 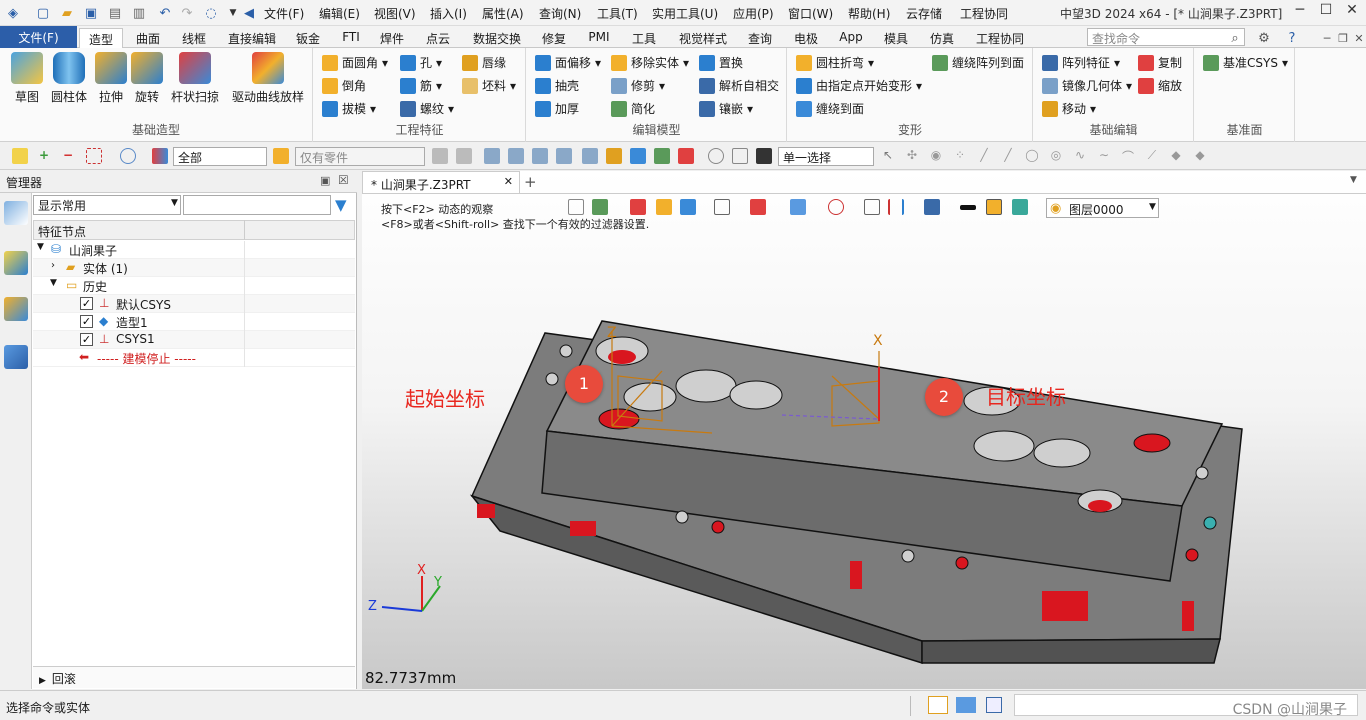 I want to click on shell-button: 抽壳, so click(x=557, y=85).